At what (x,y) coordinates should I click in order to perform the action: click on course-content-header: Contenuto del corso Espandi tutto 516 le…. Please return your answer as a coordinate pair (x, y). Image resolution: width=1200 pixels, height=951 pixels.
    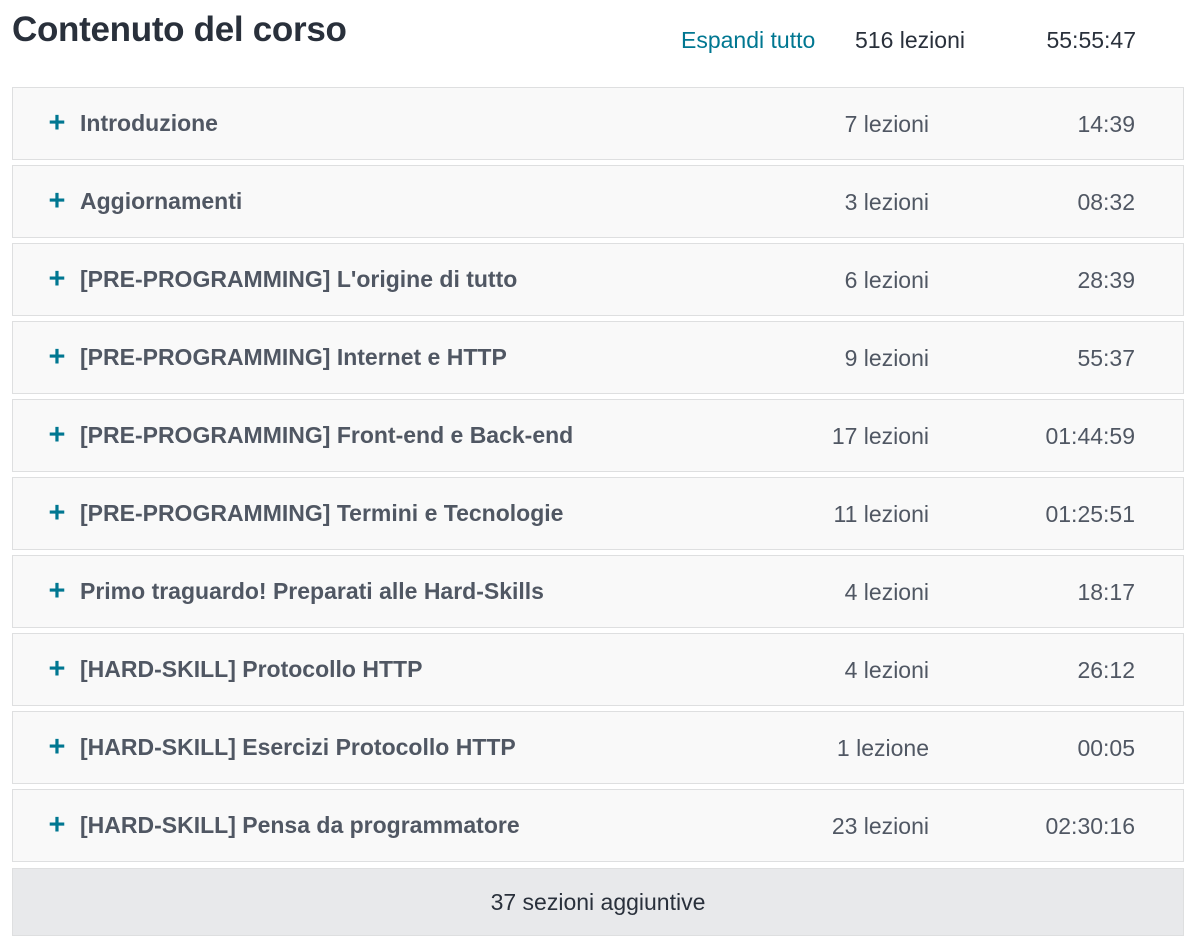
    Looking at the image, I should click on (600, 40).